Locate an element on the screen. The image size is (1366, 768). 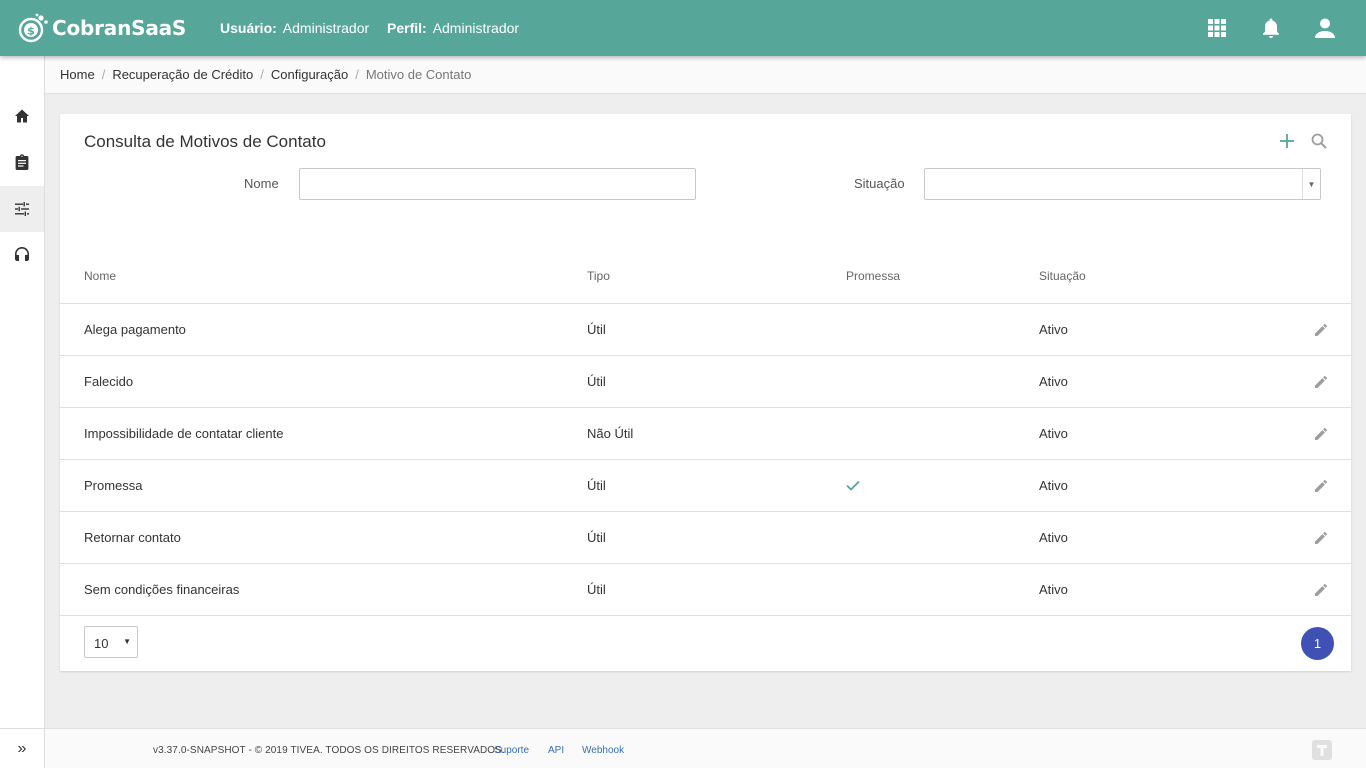
column-header-tipo: Tipo is located at coordinates (598, 276).